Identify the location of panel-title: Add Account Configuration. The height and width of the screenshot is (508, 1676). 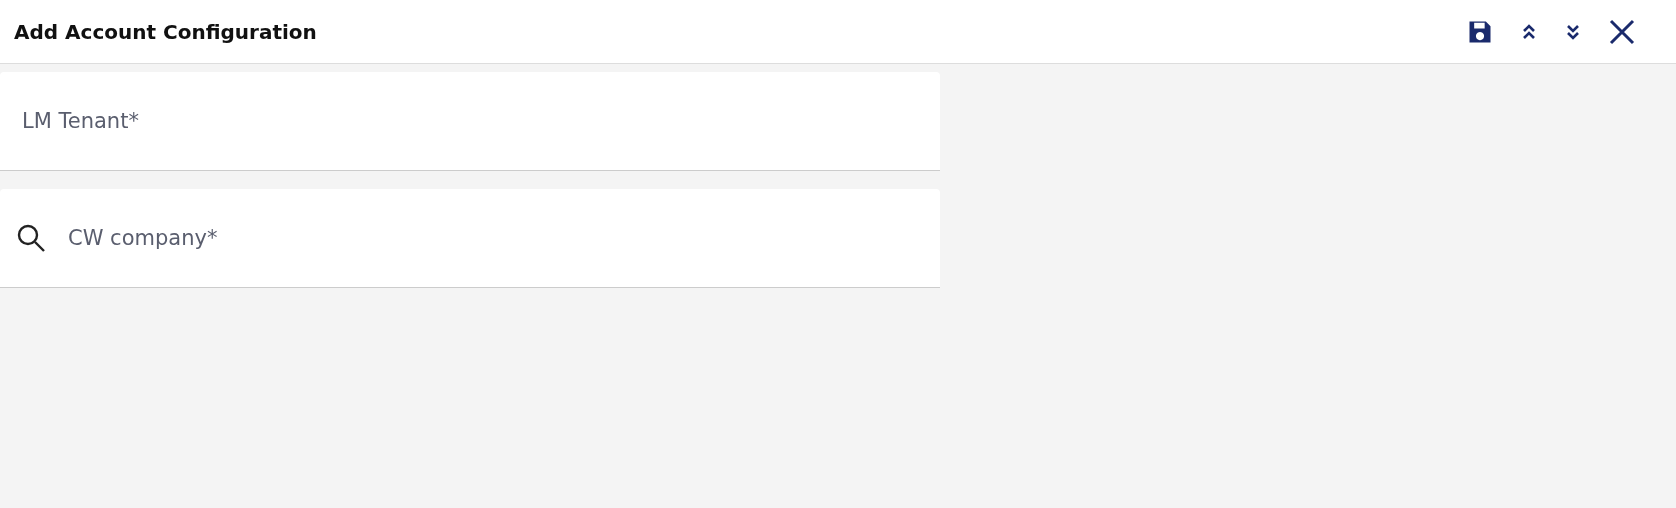
(165, 31).